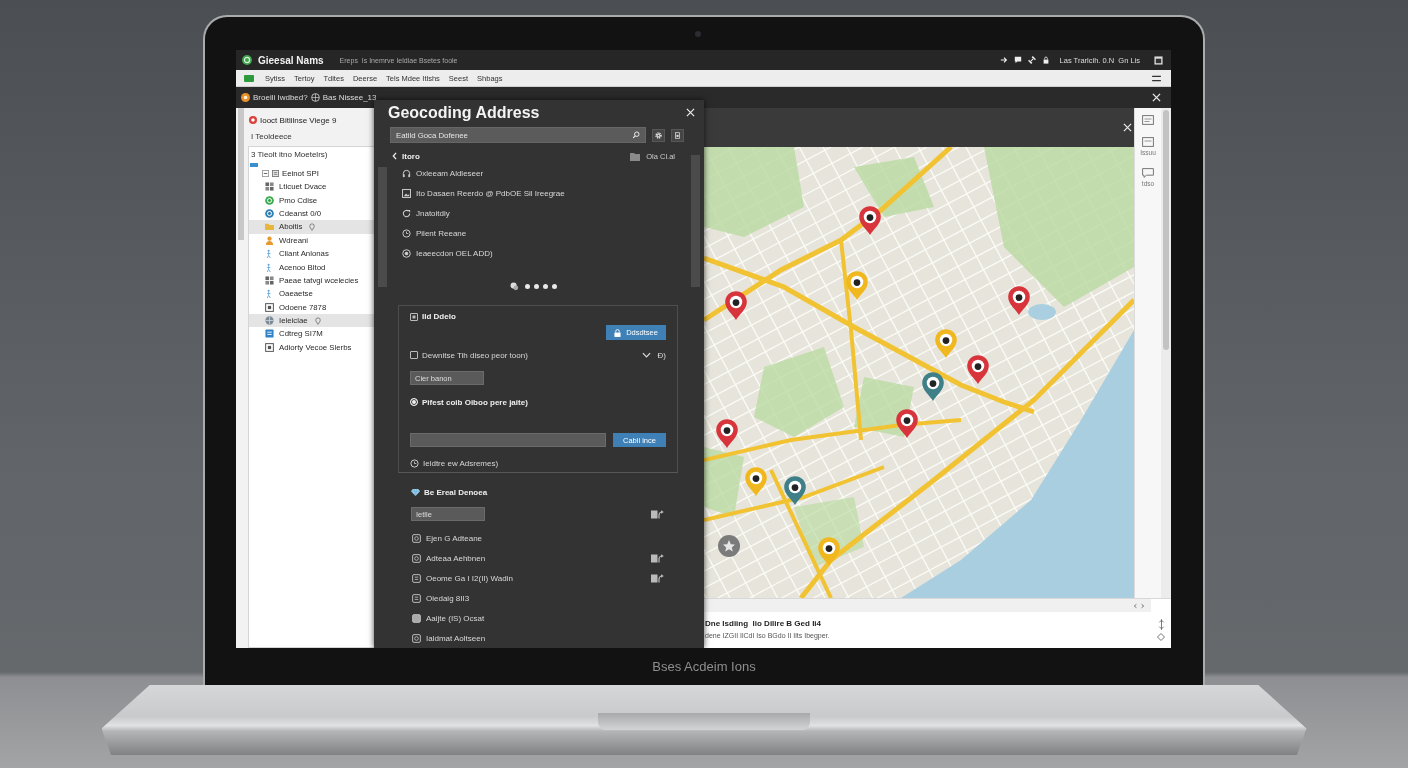 This screenshot has width=1408, height=768. Describe the element at coordinates (461, 463) in the screenshot. I see `note-text: Ieldtre ew Adsremes)` at that location.